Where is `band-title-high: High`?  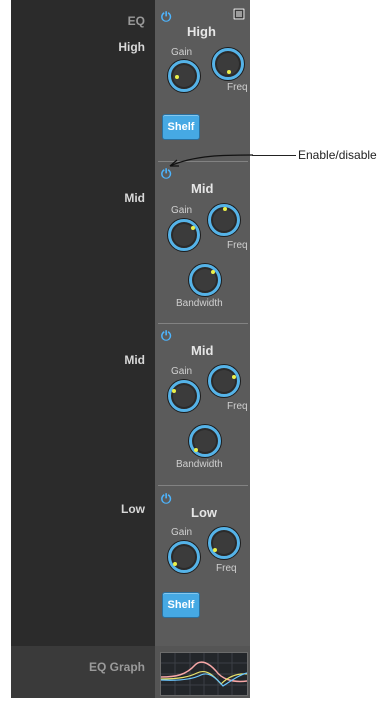 band-title-high: High is located at coordinates (201, 31).